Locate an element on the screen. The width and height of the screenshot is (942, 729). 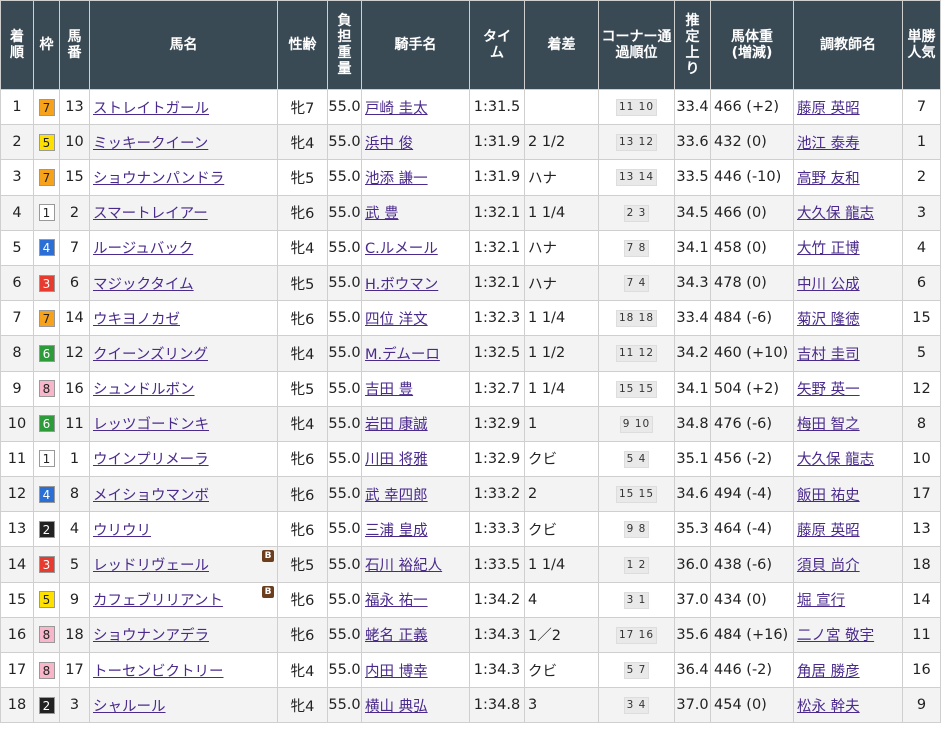
jockey-link: 三浦 皇成 is located at coordinates (396, 531).